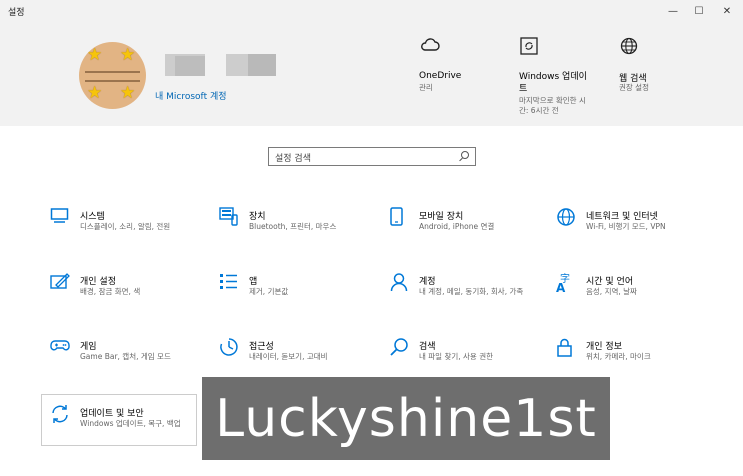  What do you see at coordinates (464, 233) in the screenshot?
I see `tile-mobile-devices: 모바일 장치 Android, iPhone 연결` at bounding box center [464, 233].